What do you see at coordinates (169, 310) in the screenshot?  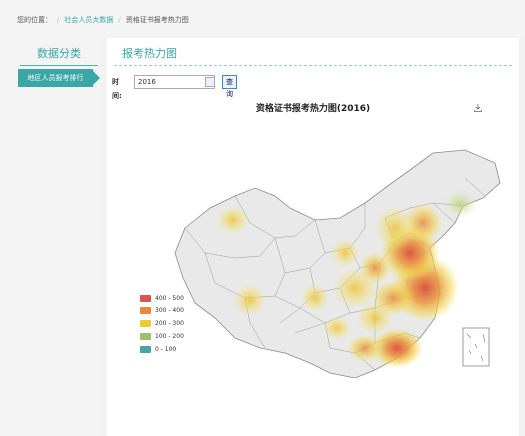 I see `legend-label: 300 - 400` at bounding box center [169, 310].